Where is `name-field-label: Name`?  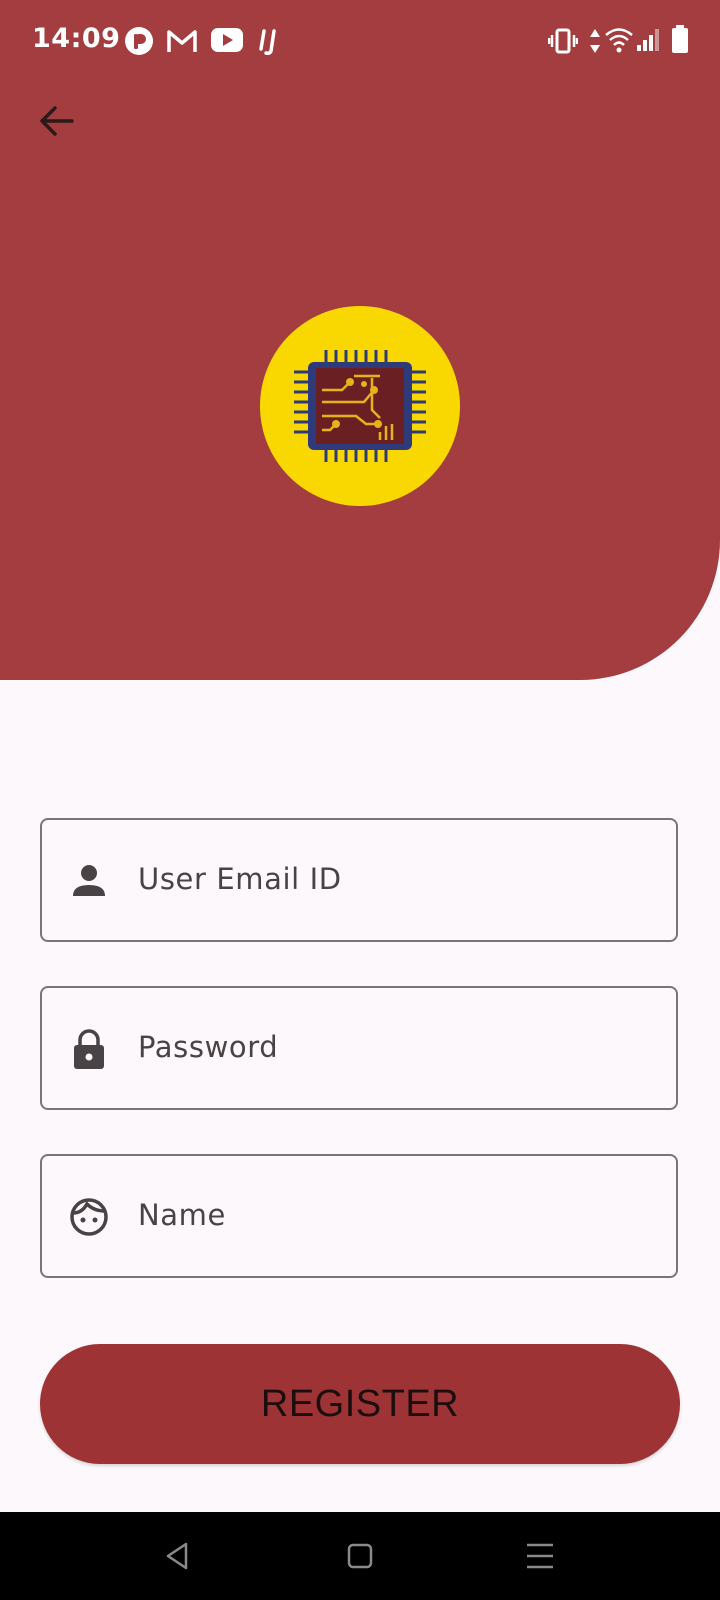
name-field-label: Name is located at coordinates (182, 1215).